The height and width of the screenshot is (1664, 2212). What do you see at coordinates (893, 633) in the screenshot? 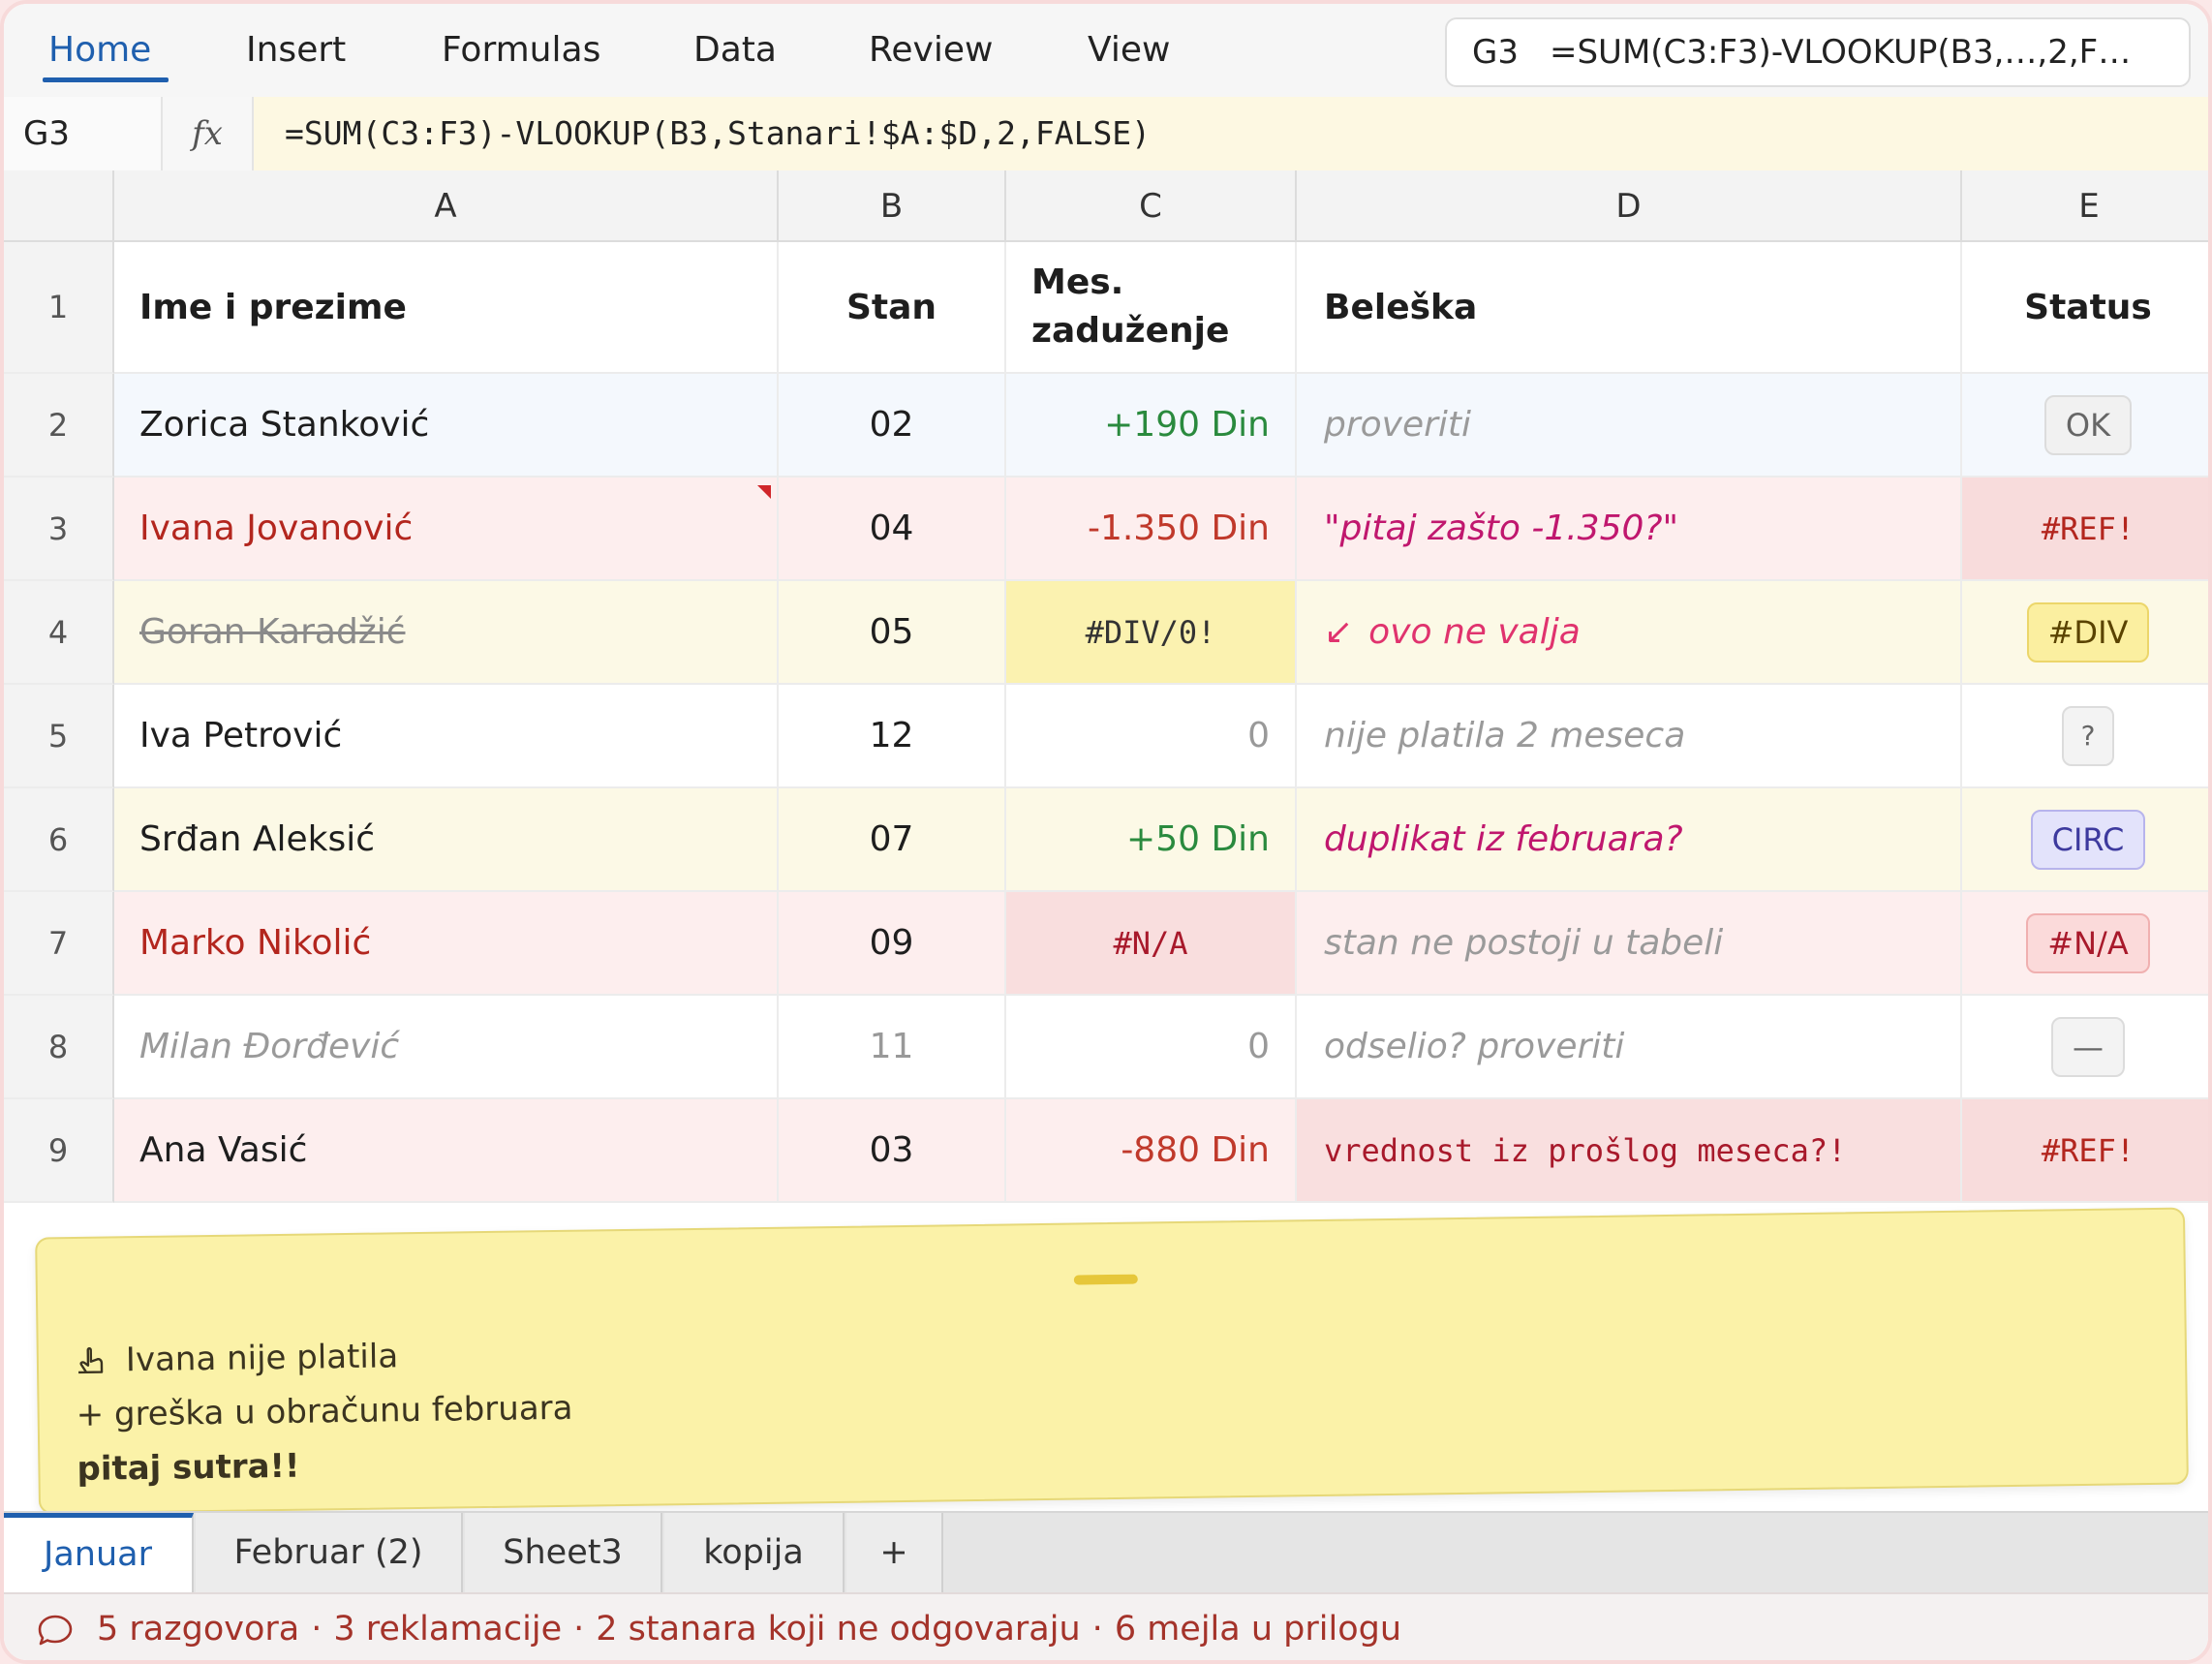
I see `stan-cell: 05` at bounding box center [893, 633].